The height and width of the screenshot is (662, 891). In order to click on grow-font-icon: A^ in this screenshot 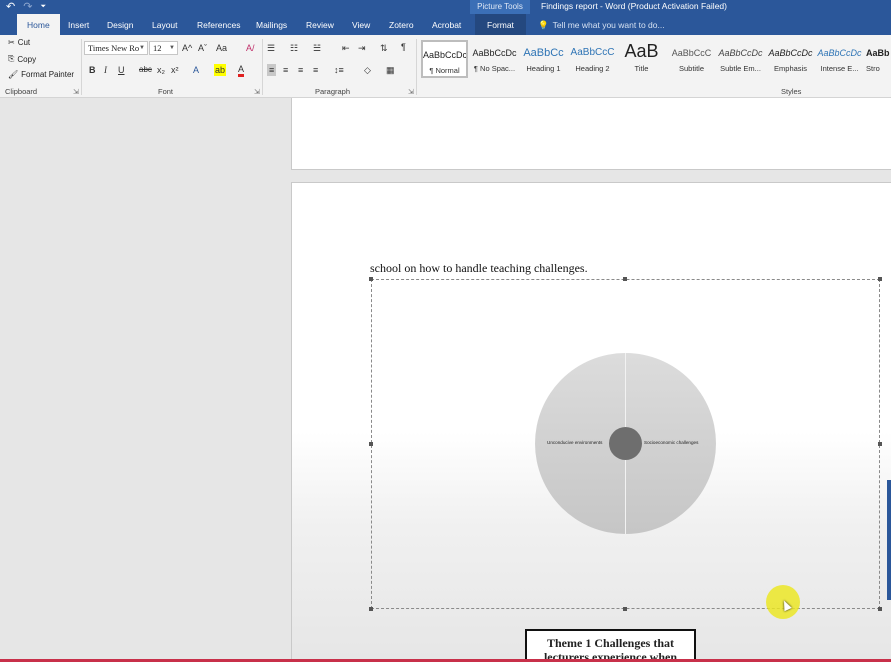, I will do `click(187, 48)`.